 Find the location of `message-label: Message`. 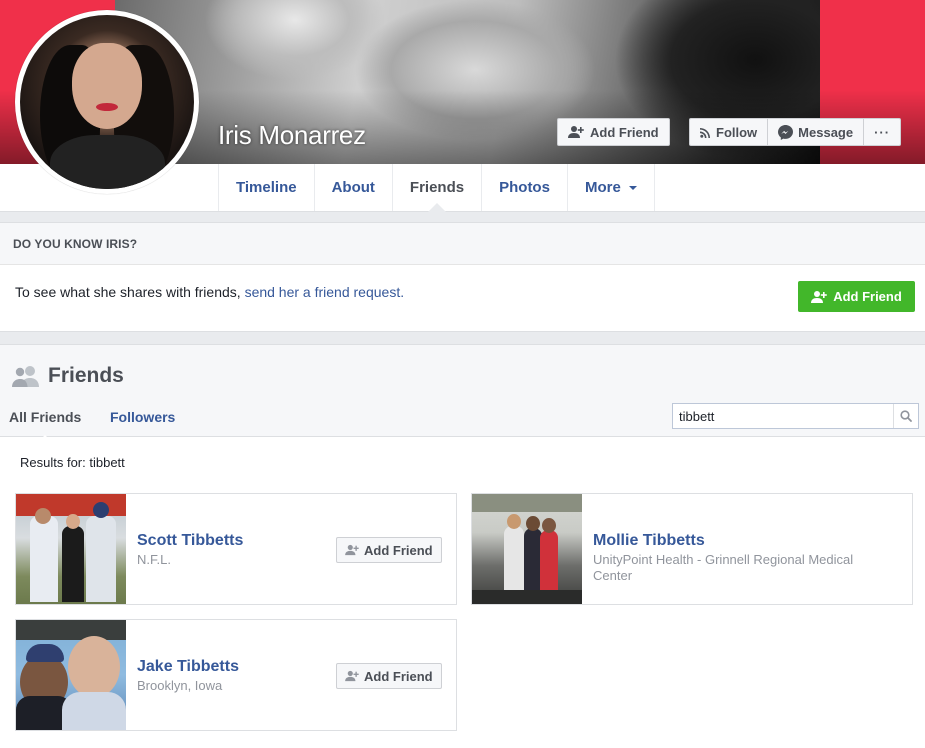

message-label: Message is located at coordinates (826, 132).